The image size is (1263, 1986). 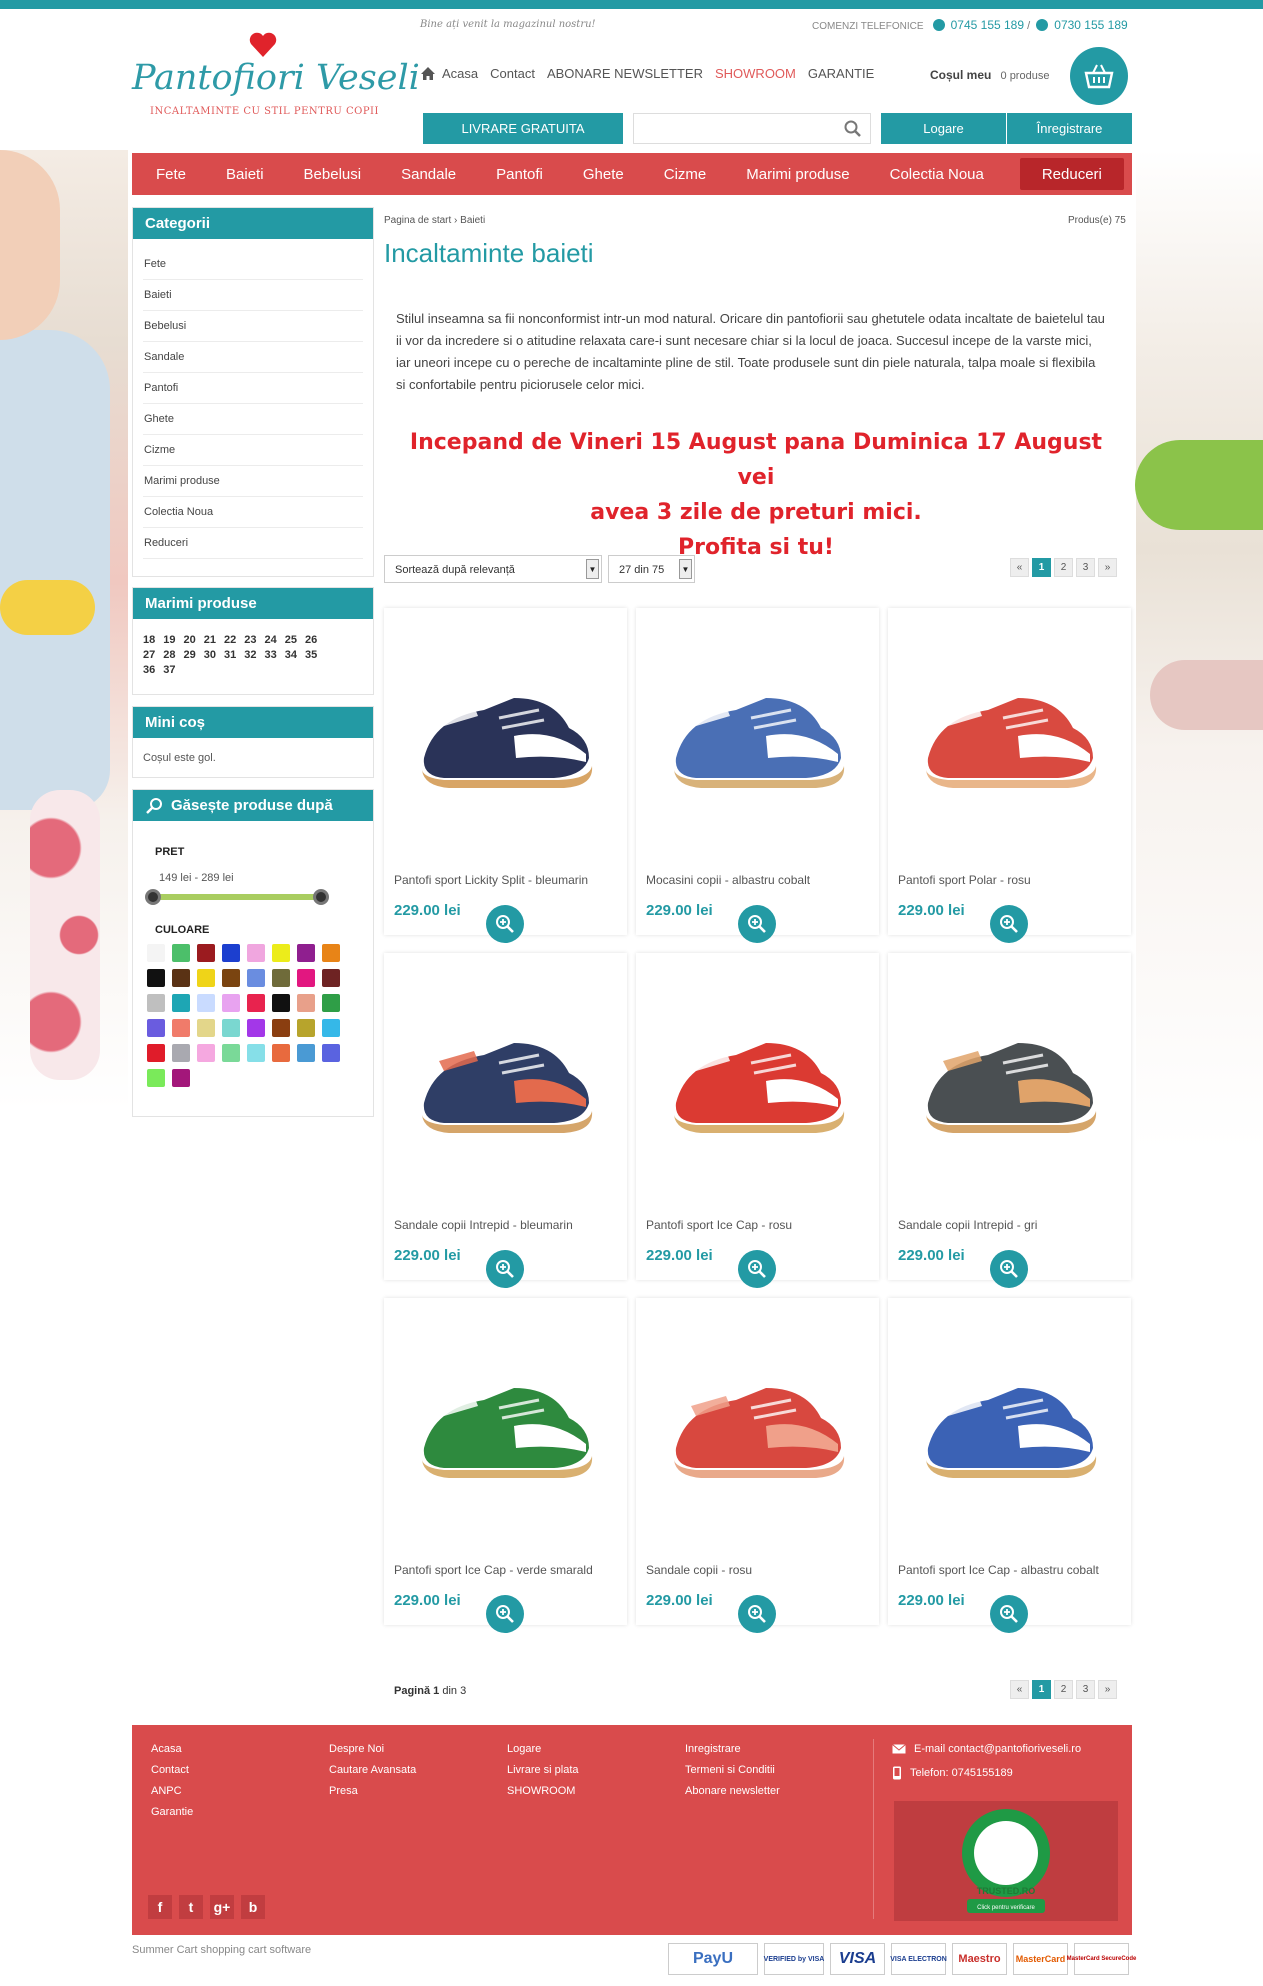 I want to click on google-plus-icon: g+, so click(x=222, y=1907).